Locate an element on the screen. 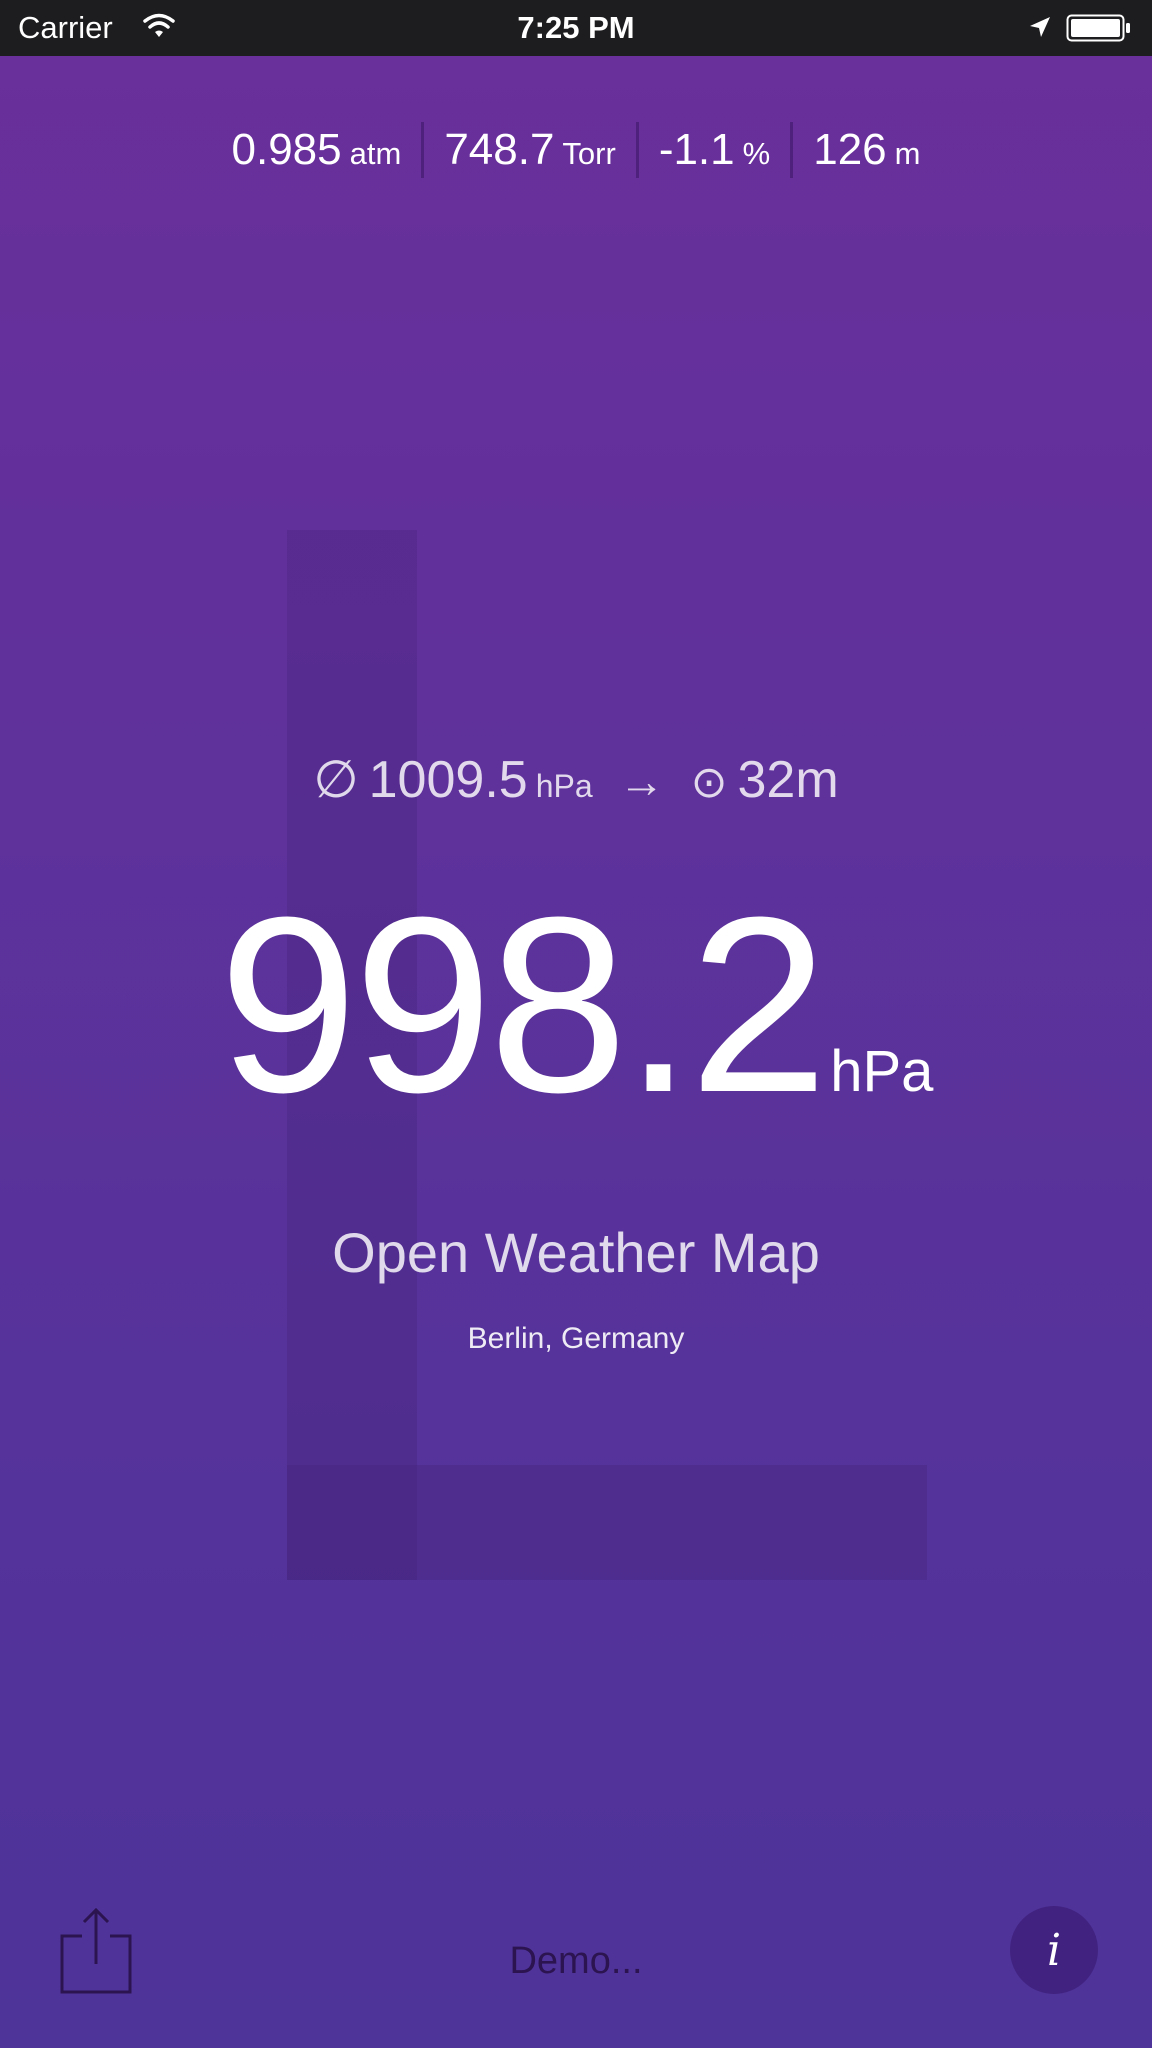 The height and width of the screenshot is (2048, 1152). metric-unit: m is located at coordinates (907, 153).